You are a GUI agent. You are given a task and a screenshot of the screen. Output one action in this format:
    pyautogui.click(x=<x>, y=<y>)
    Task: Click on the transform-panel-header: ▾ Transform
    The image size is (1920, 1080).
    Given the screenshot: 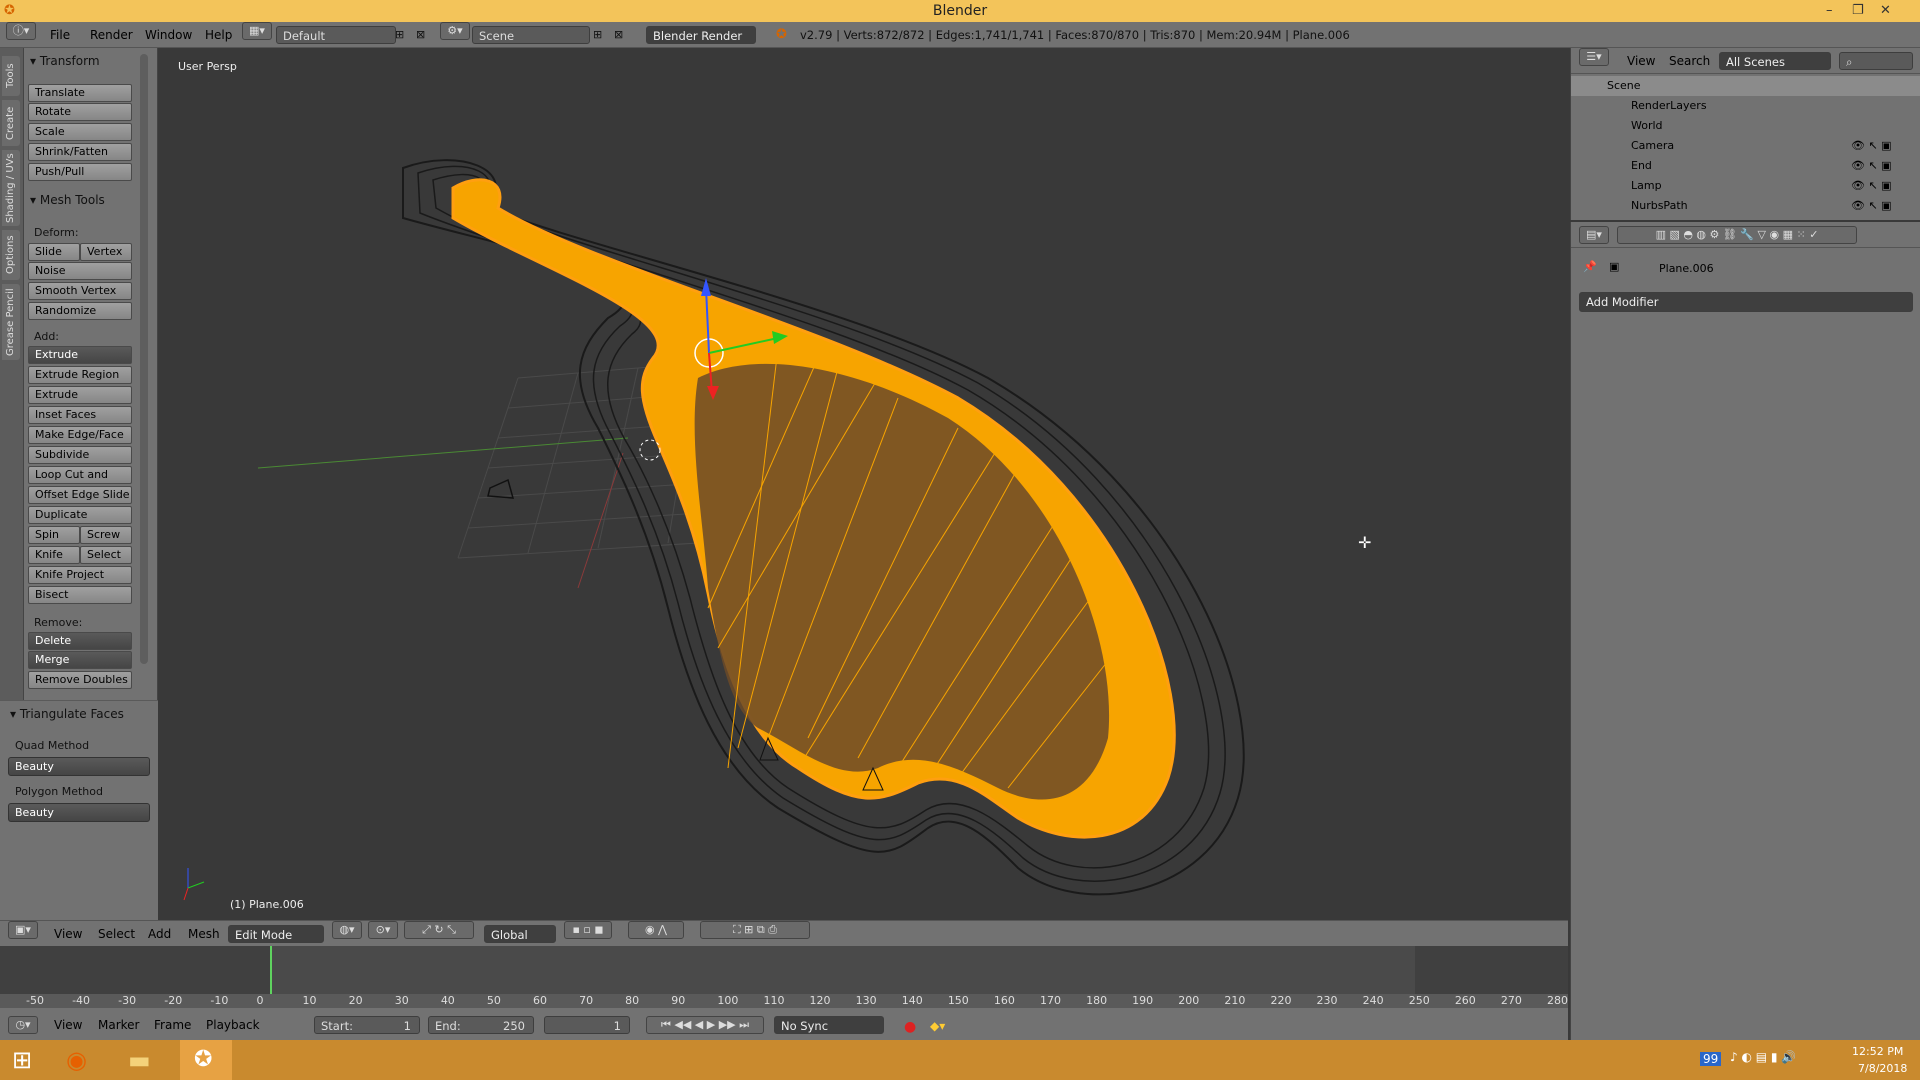 What is the action you would take?
    pyautogui.click(x=65, y=61)
    